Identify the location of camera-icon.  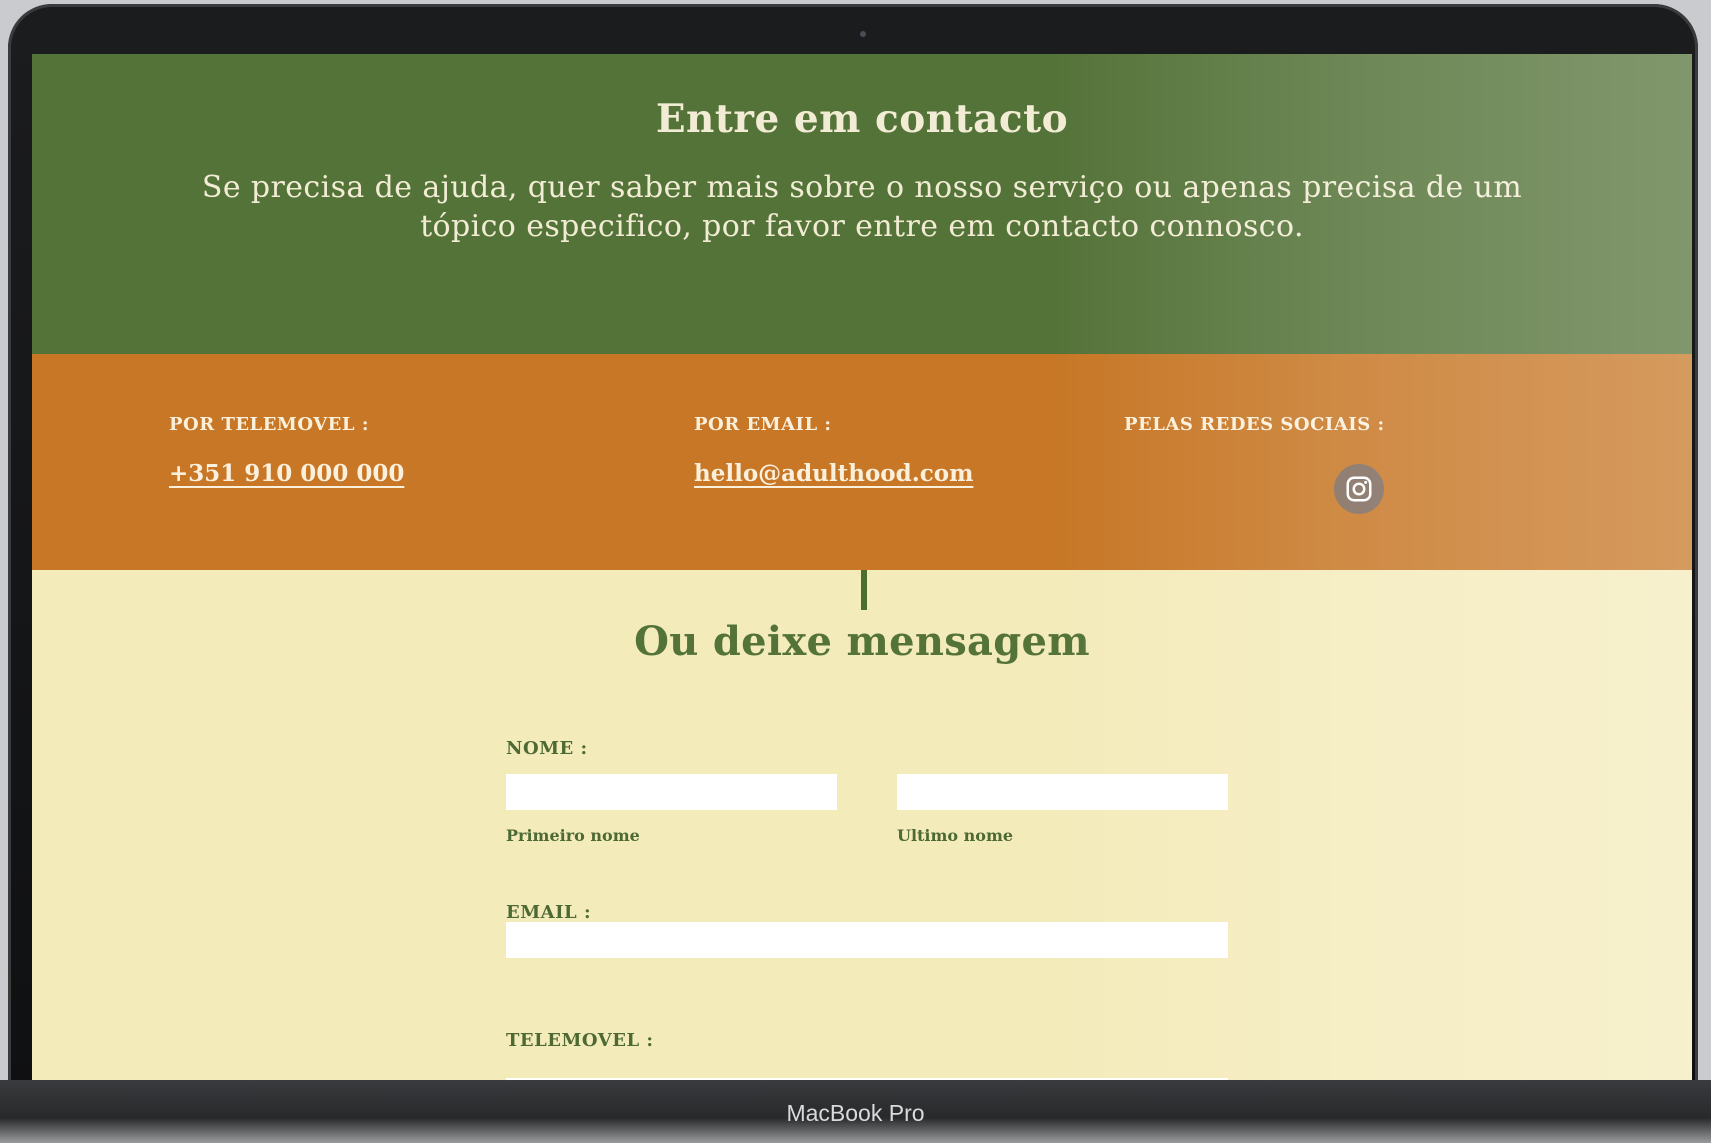
(863, 34).